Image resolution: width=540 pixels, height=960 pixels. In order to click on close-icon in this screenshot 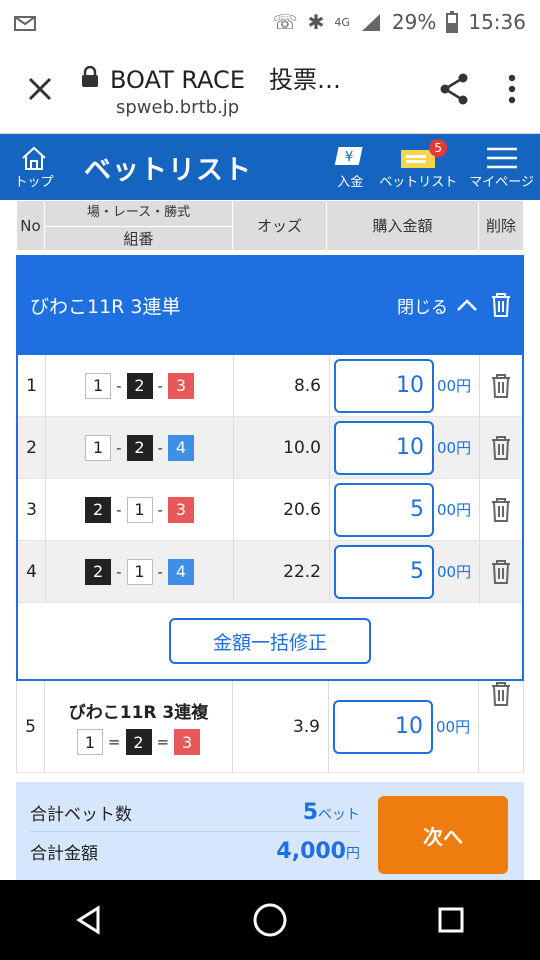, I will do `click(40, 88)`.